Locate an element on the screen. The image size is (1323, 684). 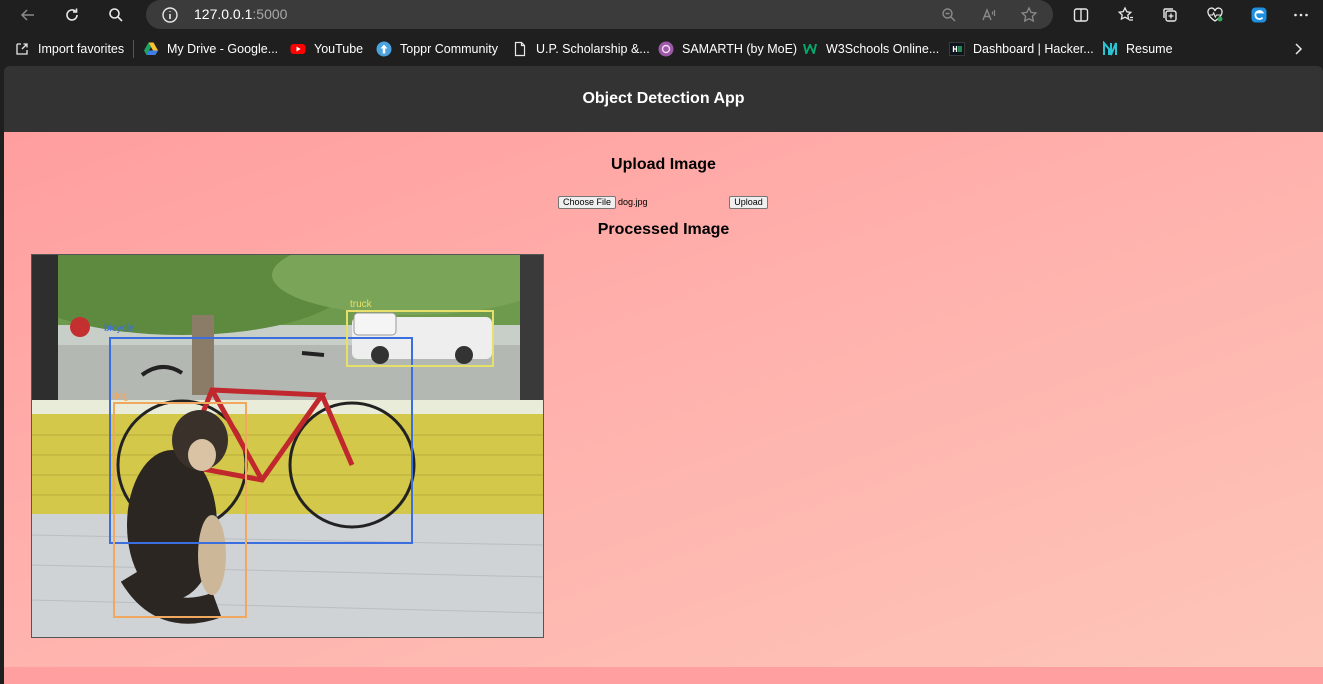
collections-button is located at coordinates (1170, 15).